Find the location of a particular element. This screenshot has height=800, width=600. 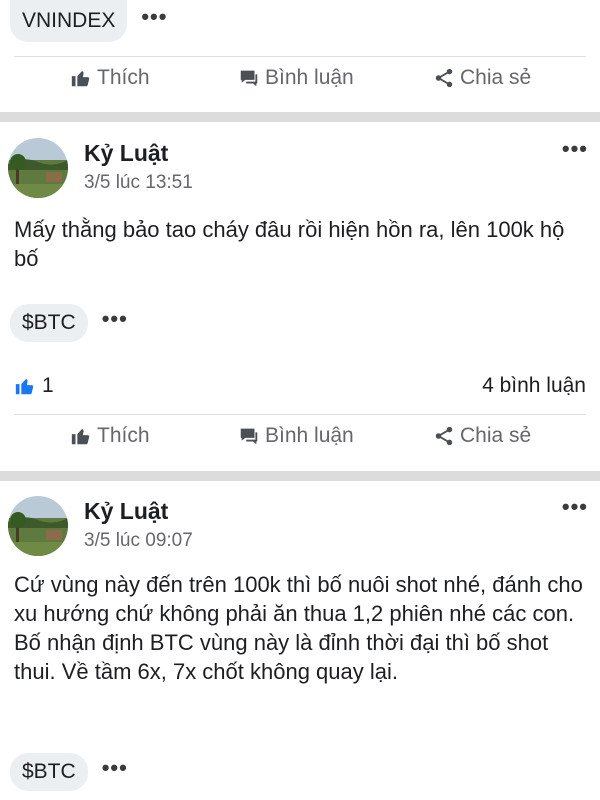

top-post-tag-row: VNINDEX ••• is located at coordinates (88, 21).